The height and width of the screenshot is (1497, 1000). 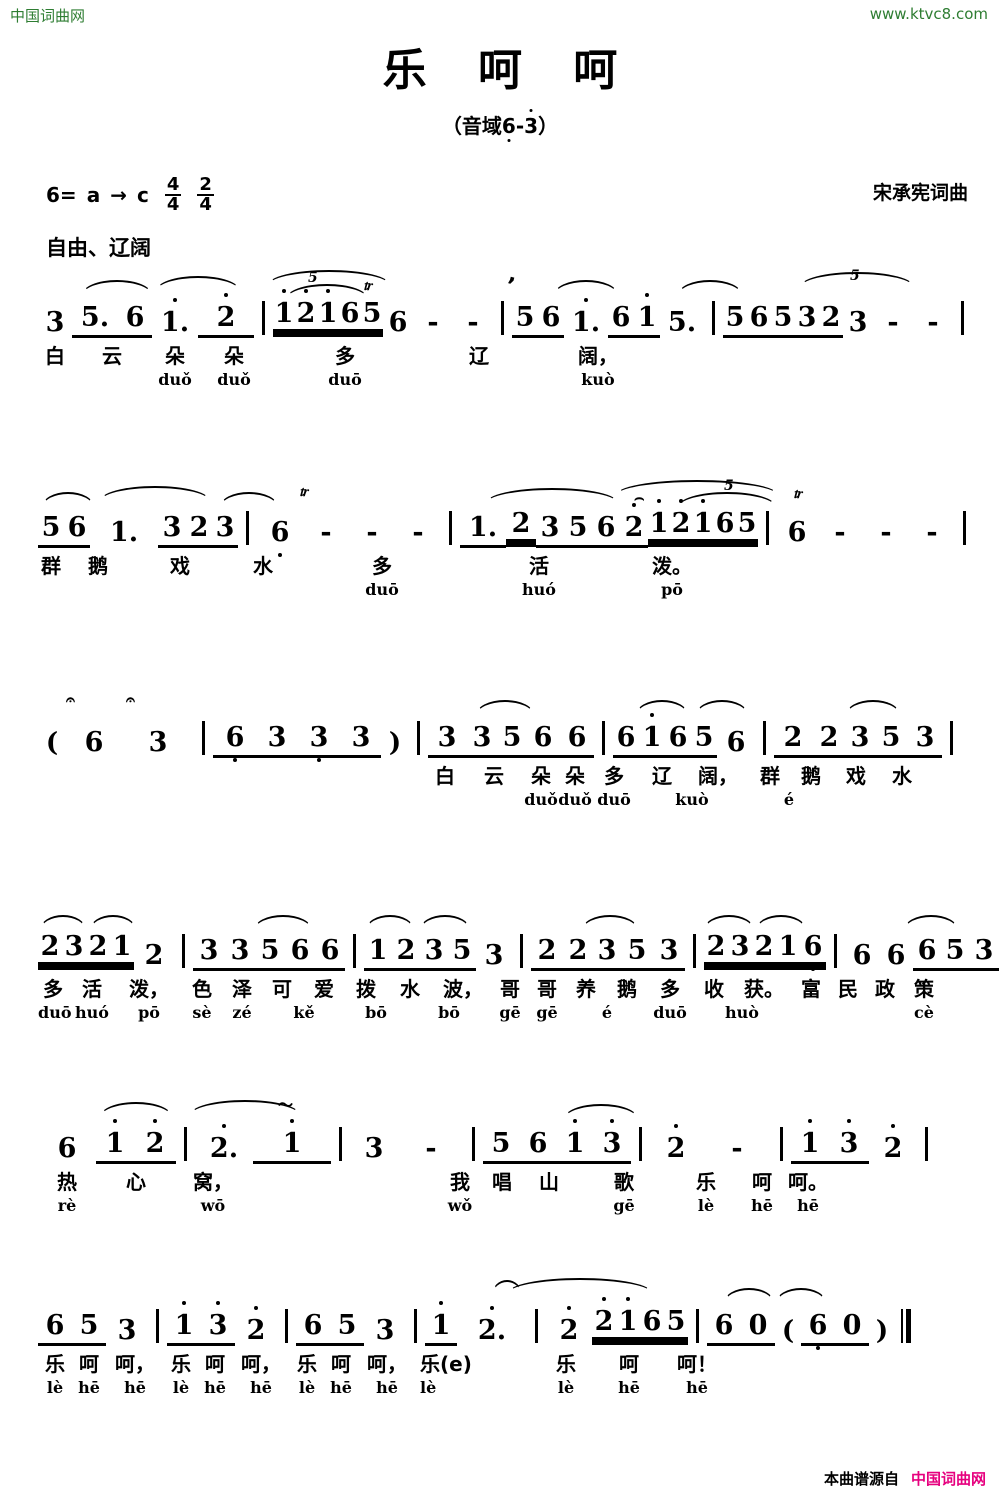 I want to click on lyric: 戏, so click(x=856, y=776).